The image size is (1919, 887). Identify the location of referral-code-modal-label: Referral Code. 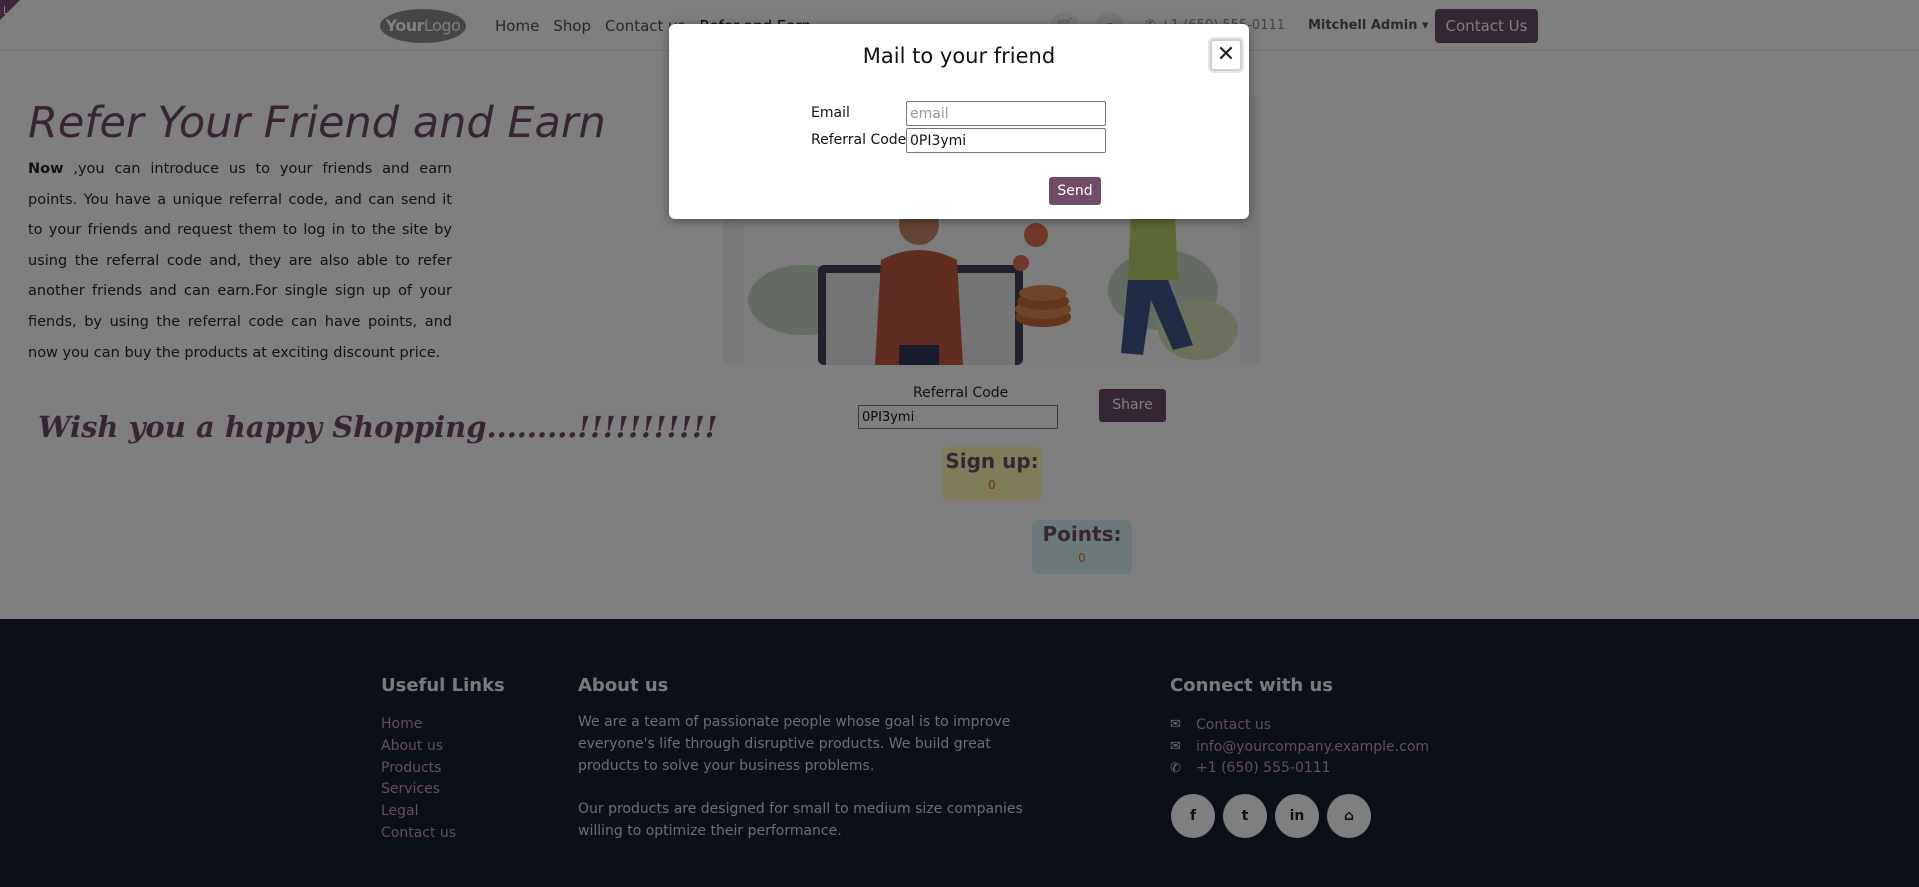
(859, 140).